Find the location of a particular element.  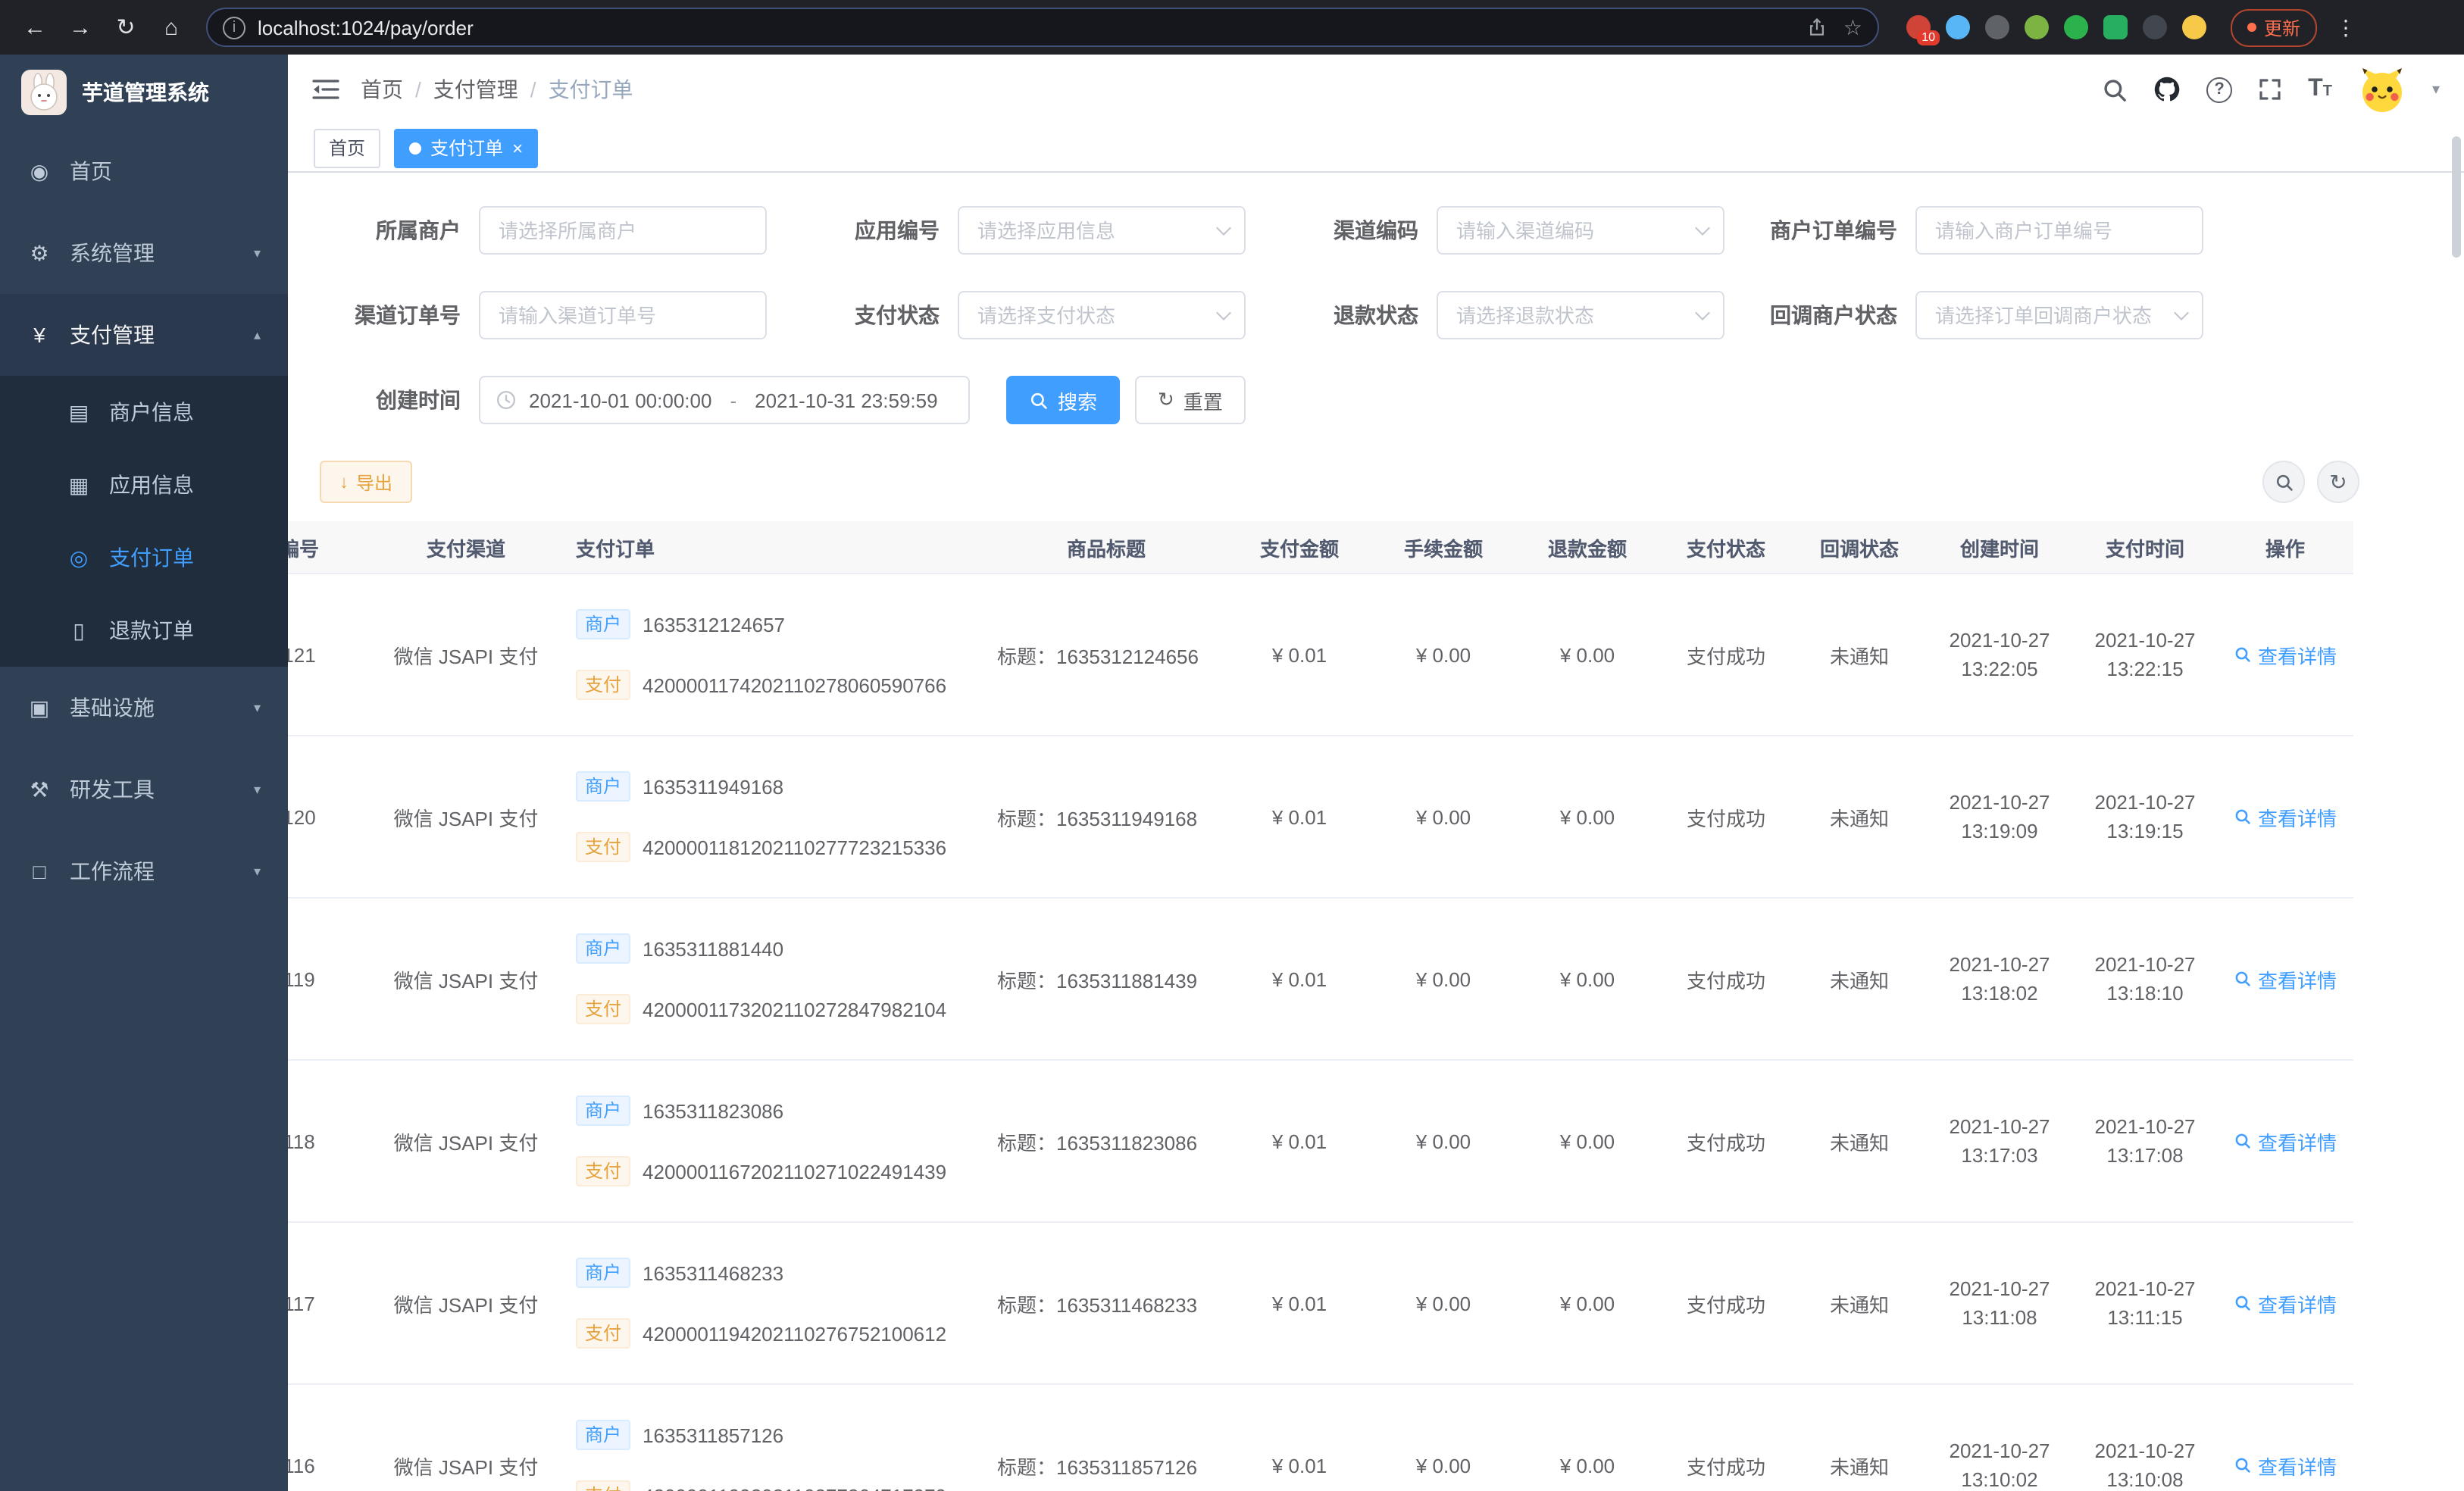

export-button: ↓ 导出 is located at coordinates (366, 482).